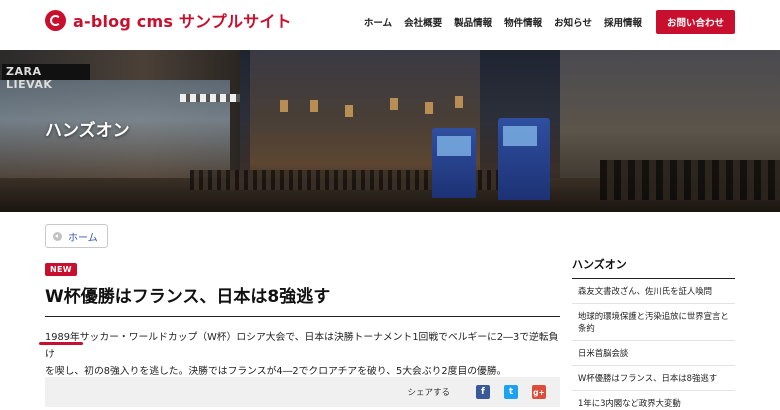 This screenshot has height=410, width=780. I want to click on breadcrumb: ホーム, so click(76, 236).